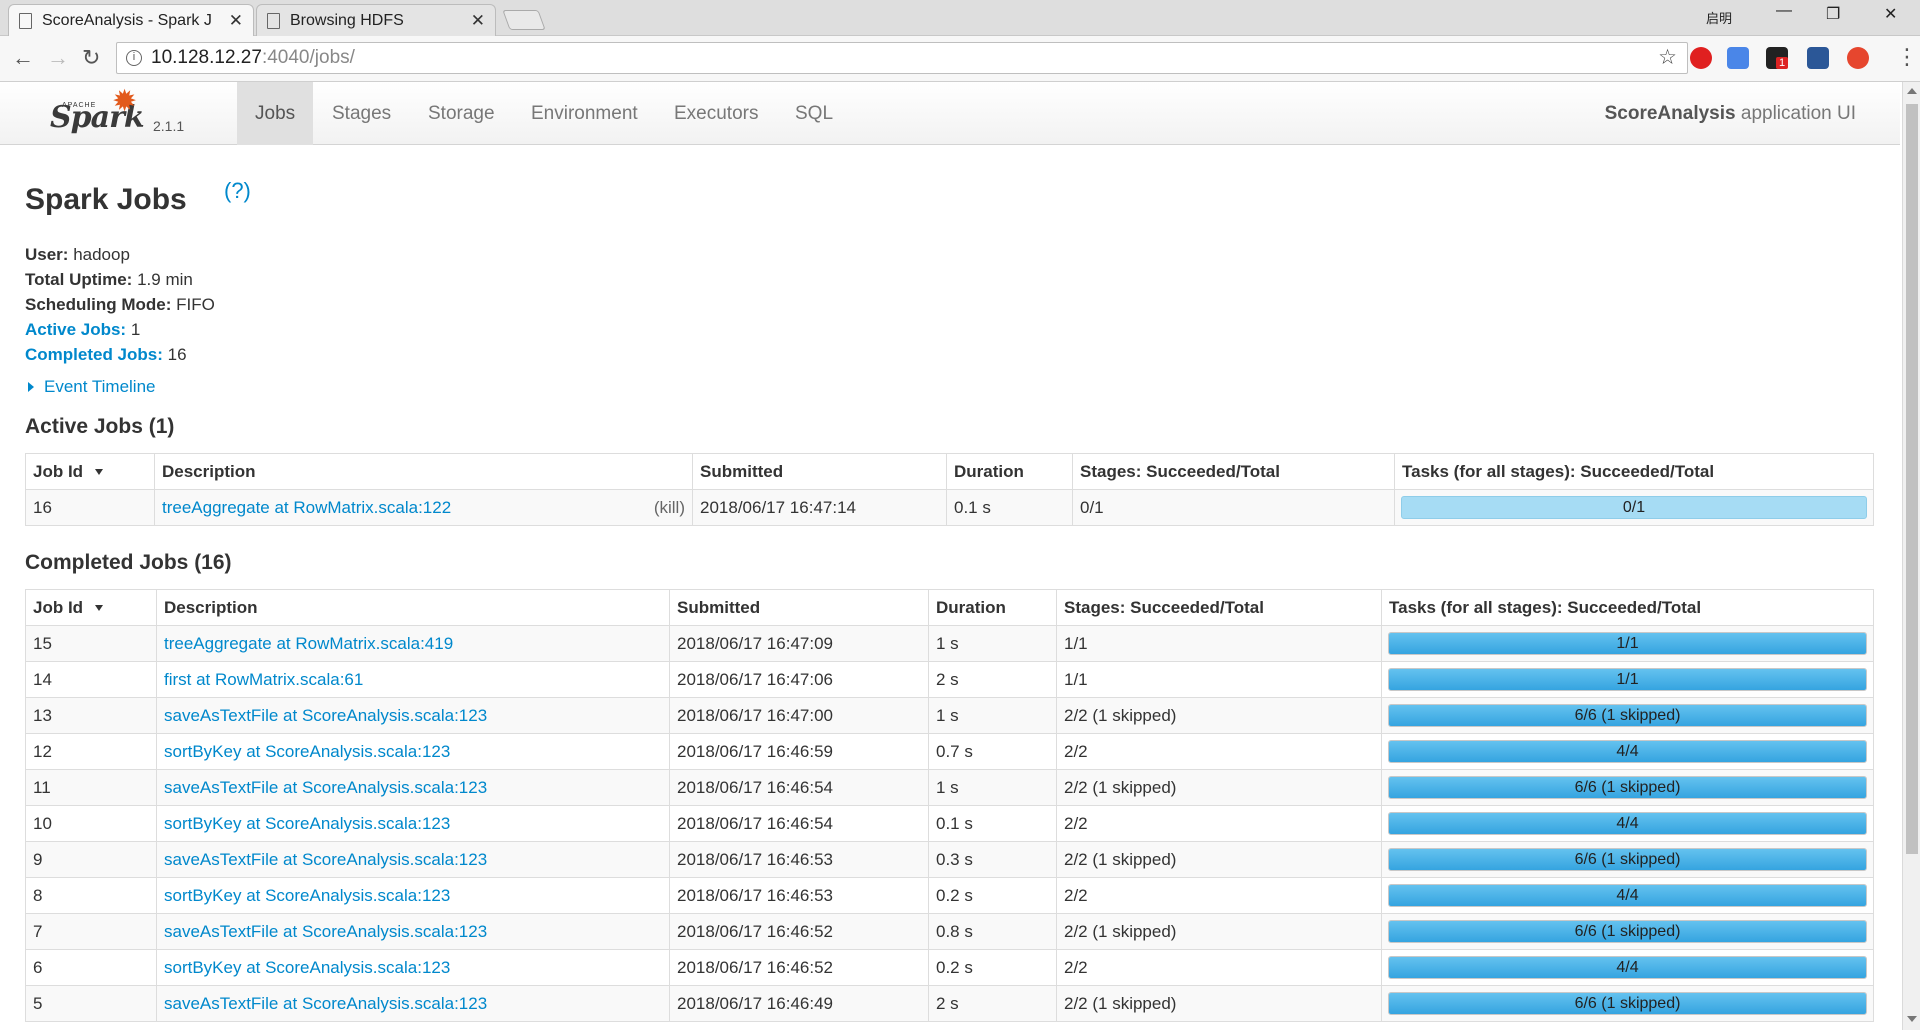  I want to click on duration-cell: 0.8 s, so click(992, 931).